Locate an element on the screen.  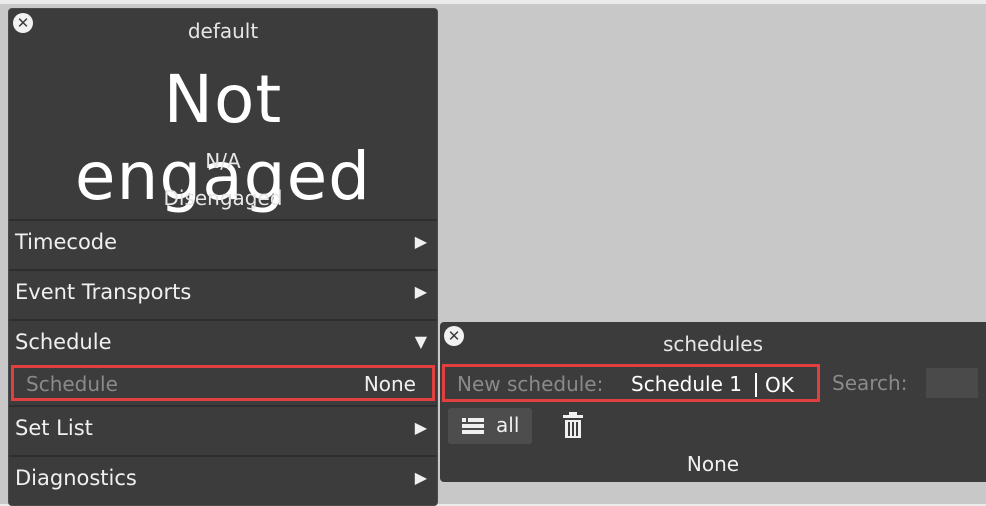
collapse-arrow-icon: ▼ is located at coordinates (420, 341).